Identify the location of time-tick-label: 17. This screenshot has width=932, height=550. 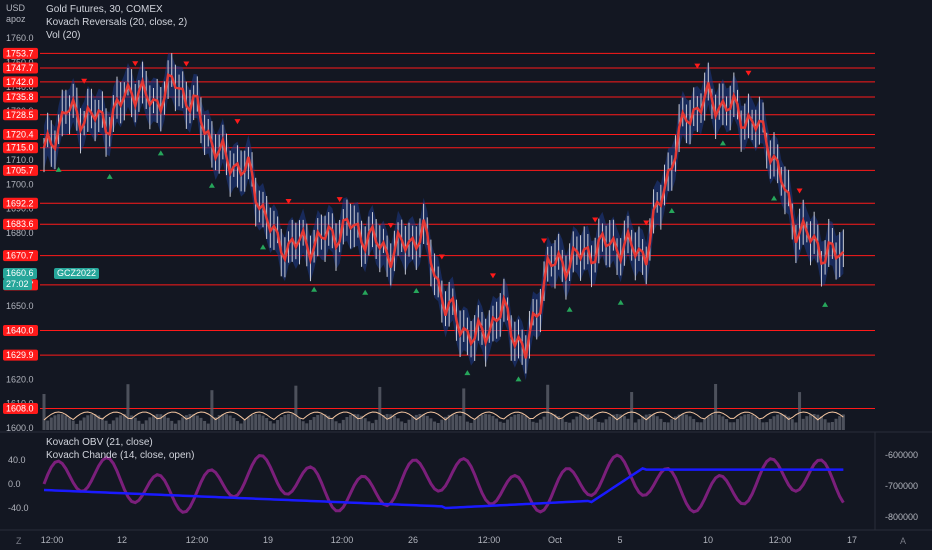
(852, 540).